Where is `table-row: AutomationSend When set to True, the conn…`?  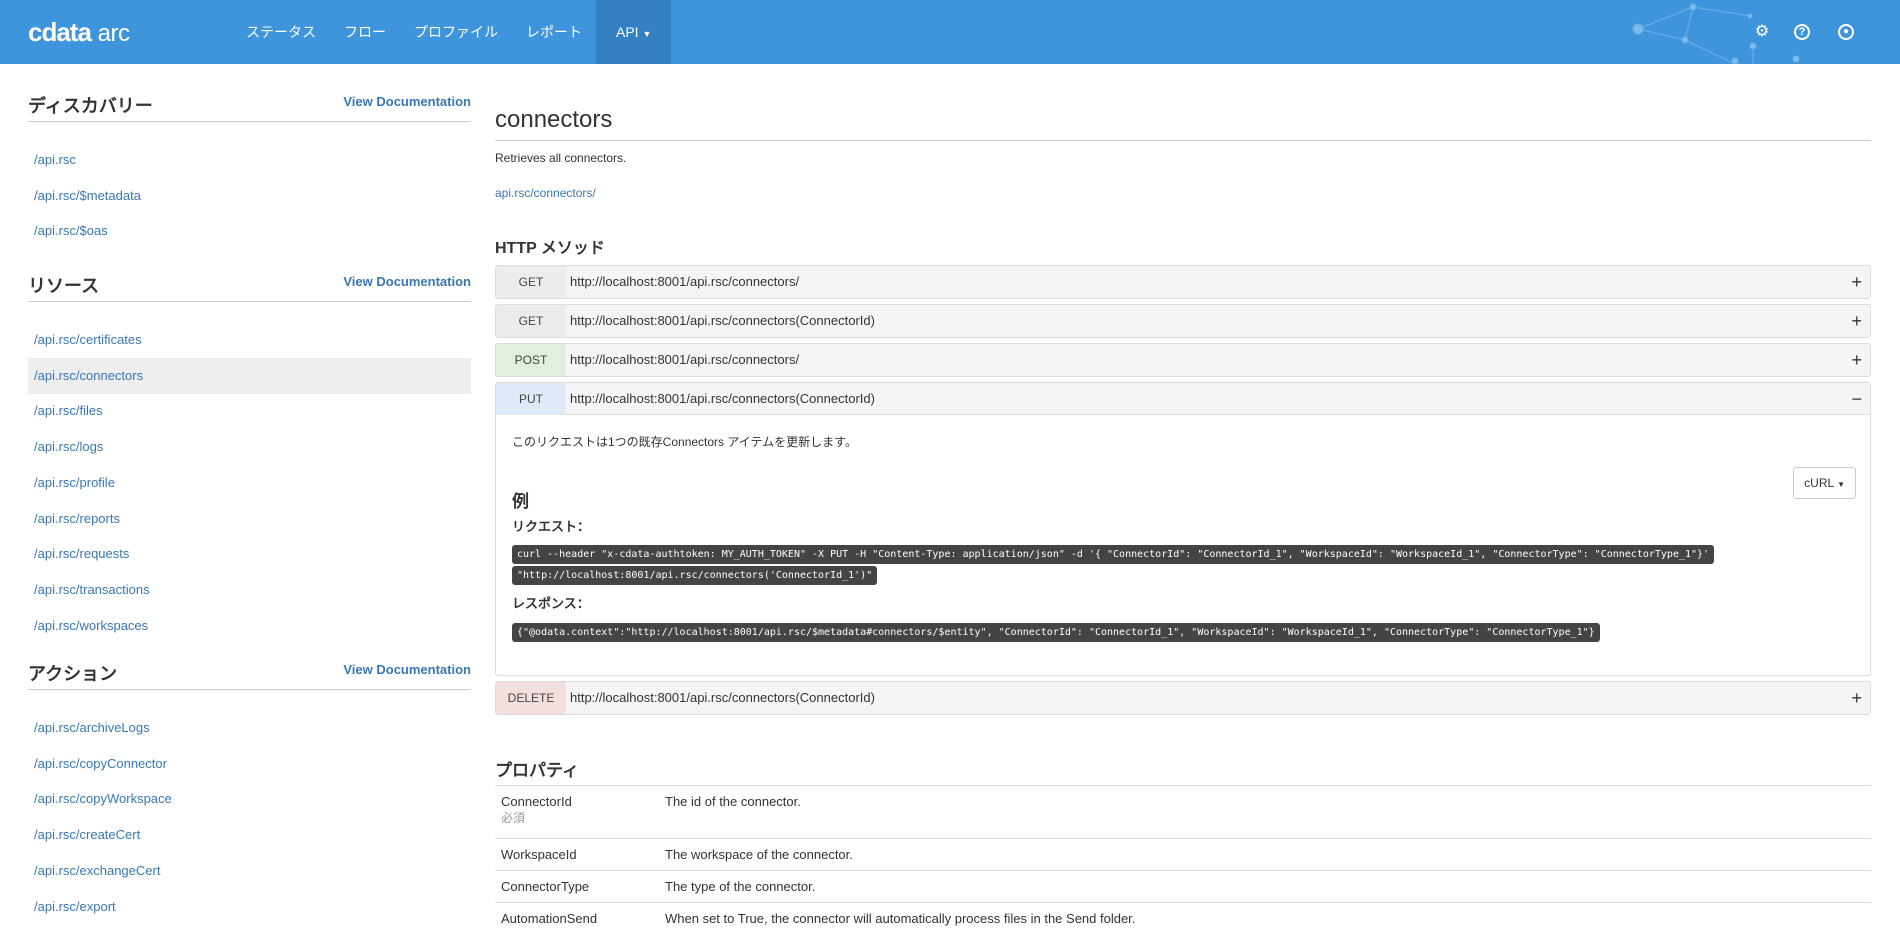 table-row: AutomationSend When set to True, the conn… is located at coordinates (1183, 918).